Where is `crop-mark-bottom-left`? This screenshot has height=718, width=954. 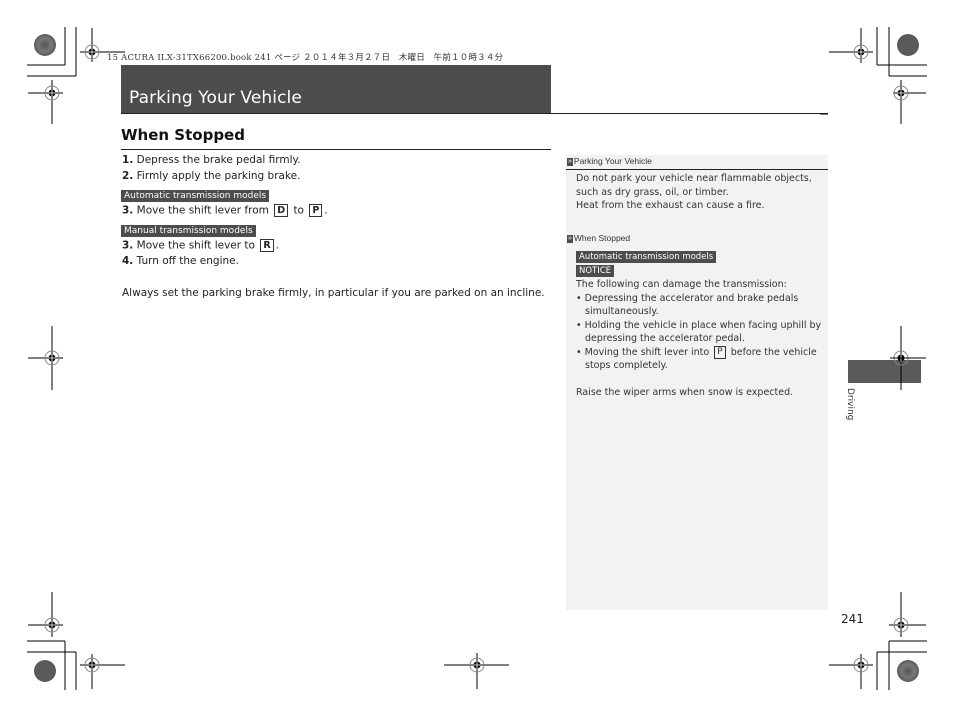 crop-mark-bottom-left is located at coordinates (76, 641).